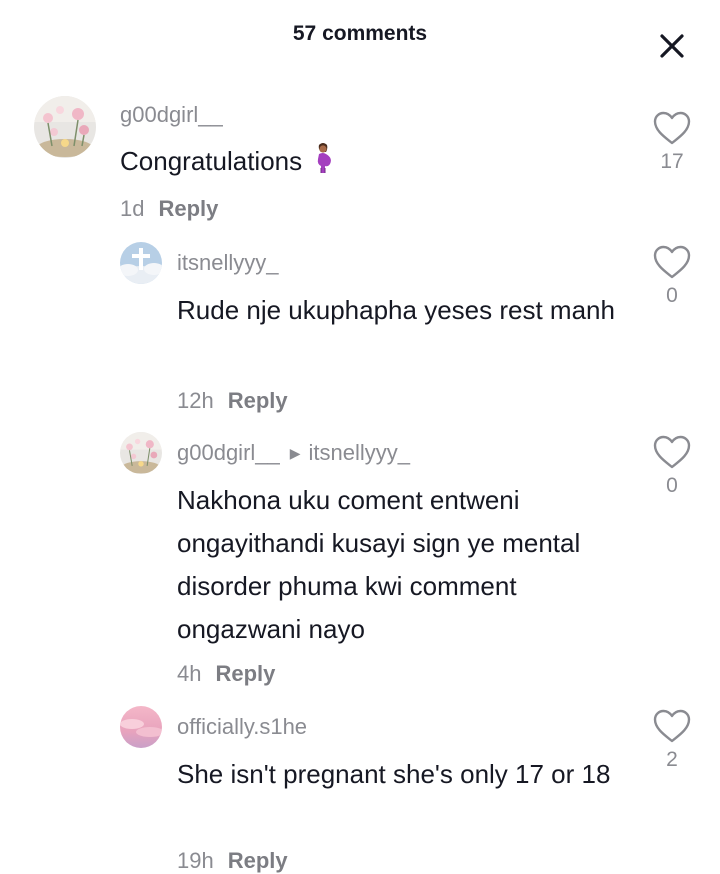  I want to click on like-count: 2, so click(672, 759).